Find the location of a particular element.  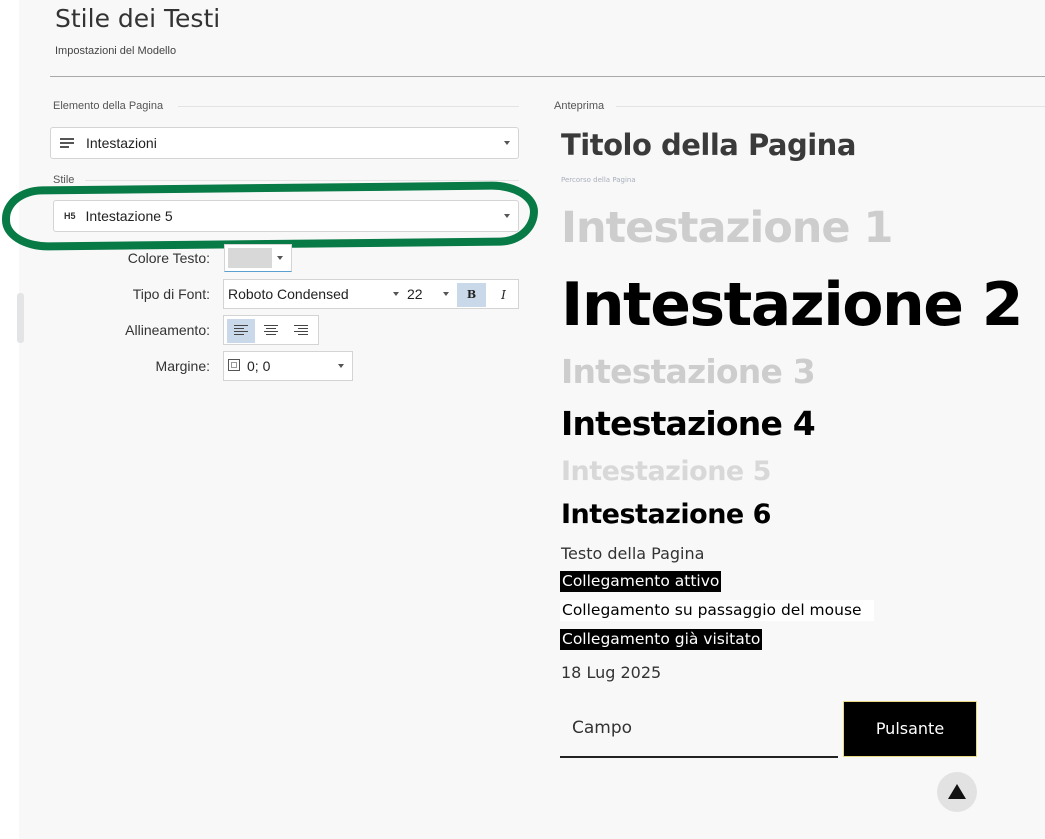

page-subtitle: Impostazioni del Modello is located at coordinates (116, 51).